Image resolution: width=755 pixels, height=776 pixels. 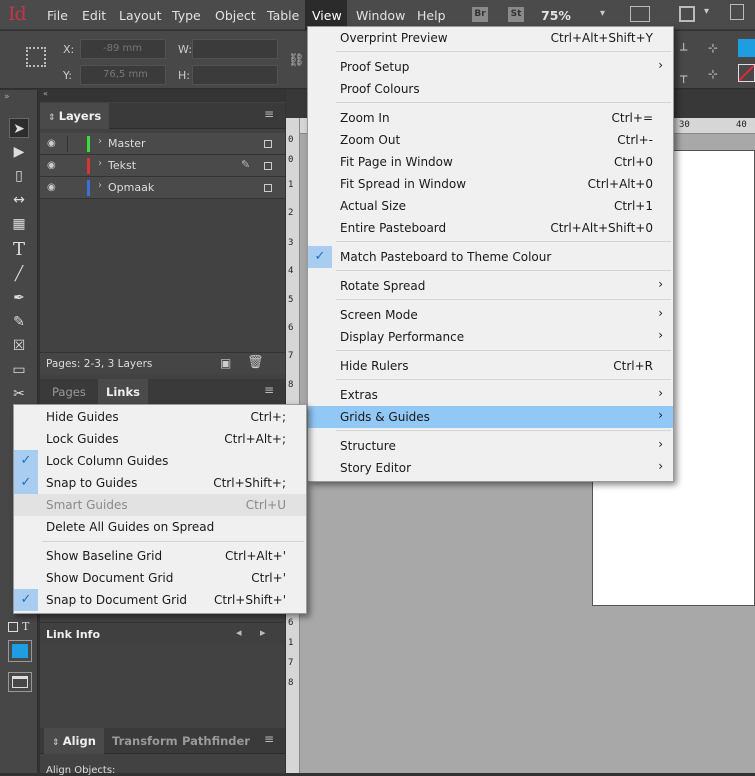 What do you see at coordinates (263, 632) in the screenshot?
I see `next-link-icon: ▸` at bounding box center [263, 632].